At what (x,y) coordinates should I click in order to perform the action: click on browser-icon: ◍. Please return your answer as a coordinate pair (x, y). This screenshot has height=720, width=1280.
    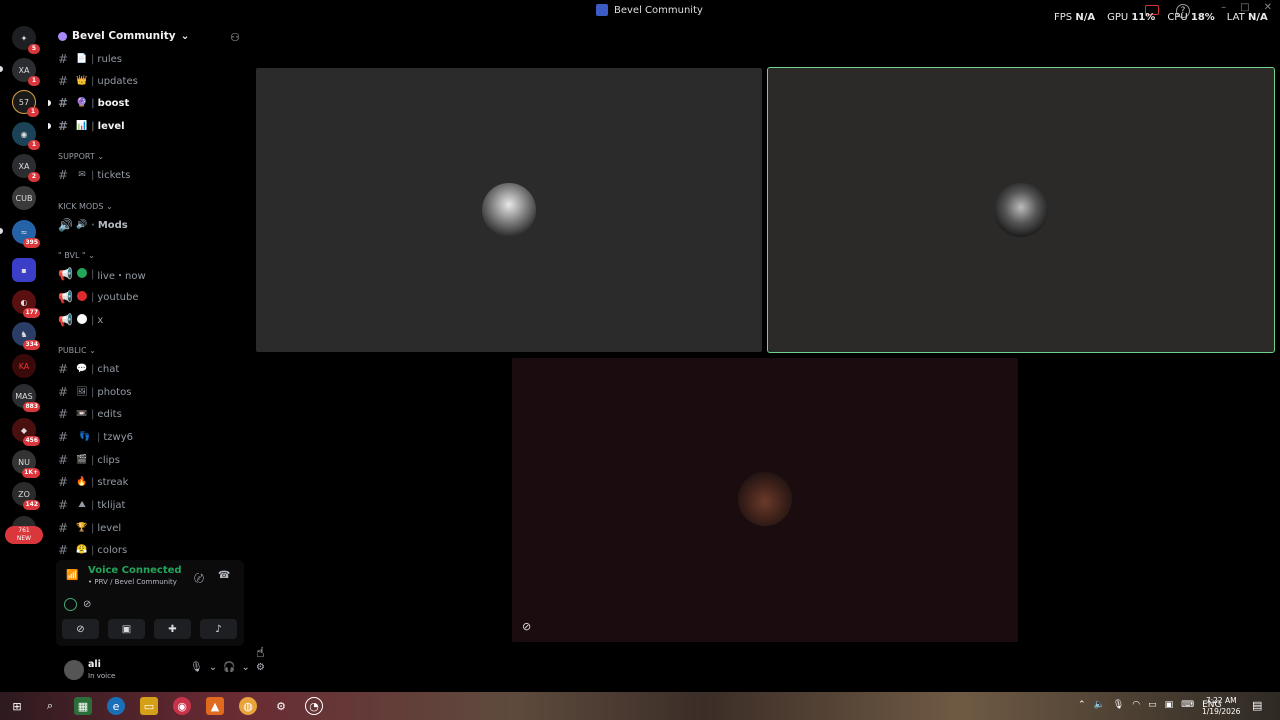
    Looking at the image, I should click on (248, 706).